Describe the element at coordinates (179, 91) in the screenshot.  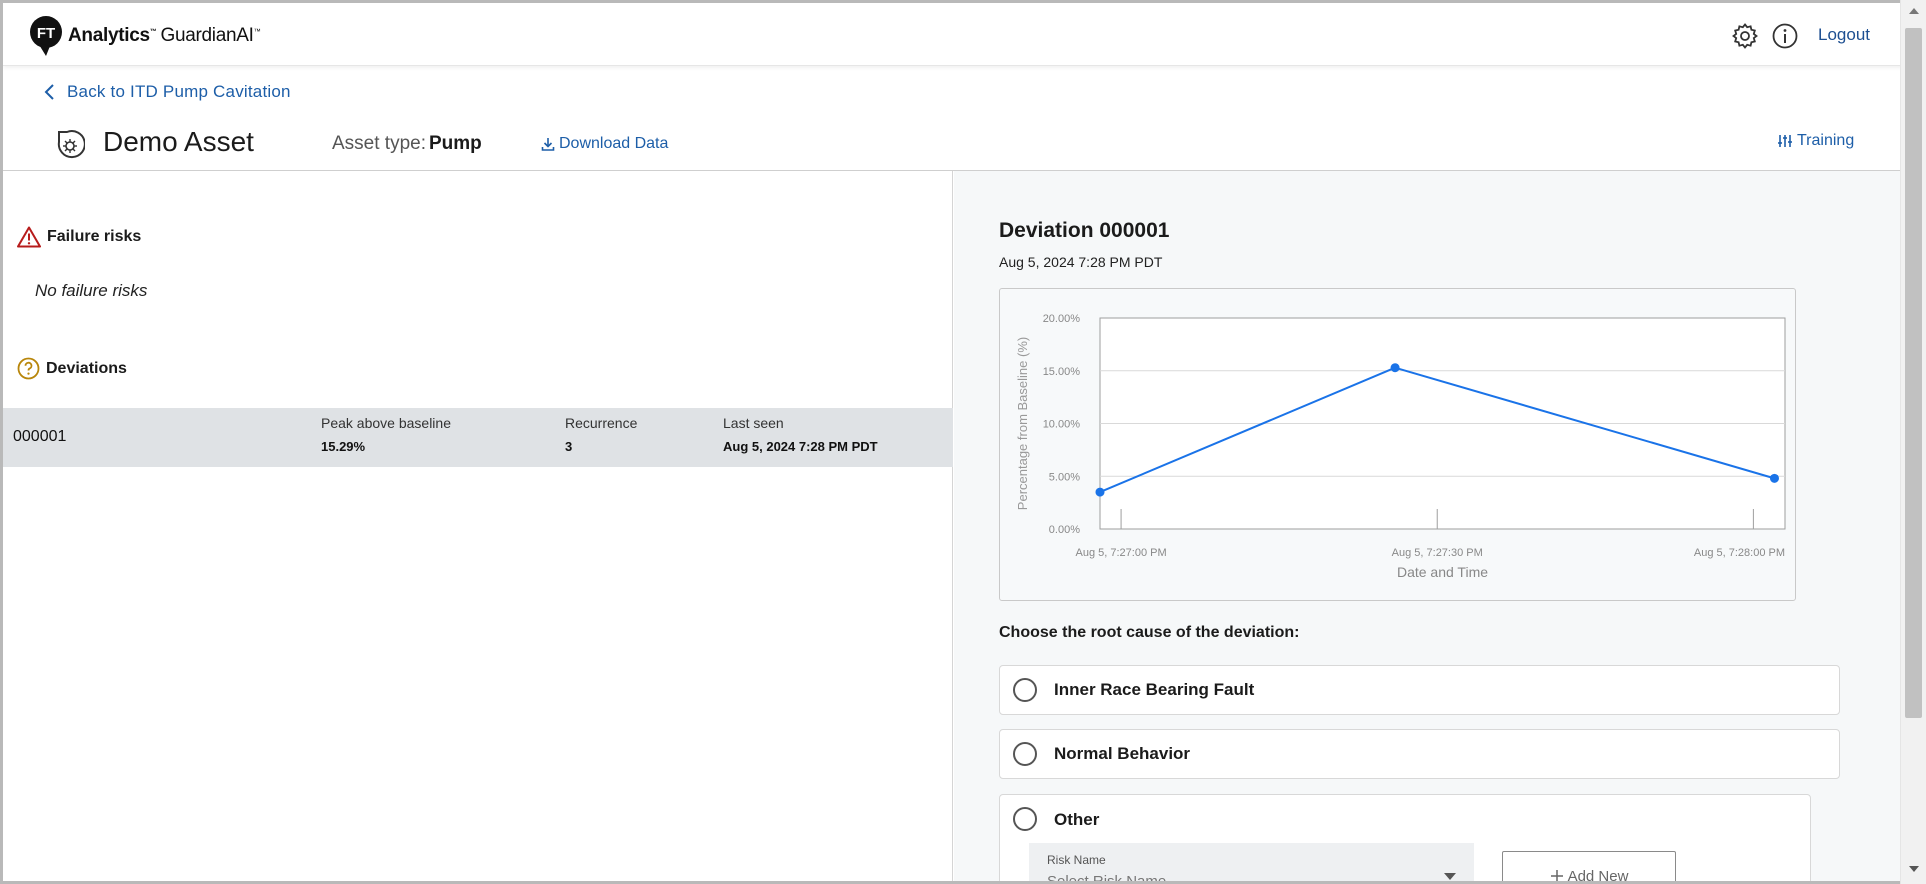
I see `back-link-label: Back to ITD Pump Cavitation` at that location.